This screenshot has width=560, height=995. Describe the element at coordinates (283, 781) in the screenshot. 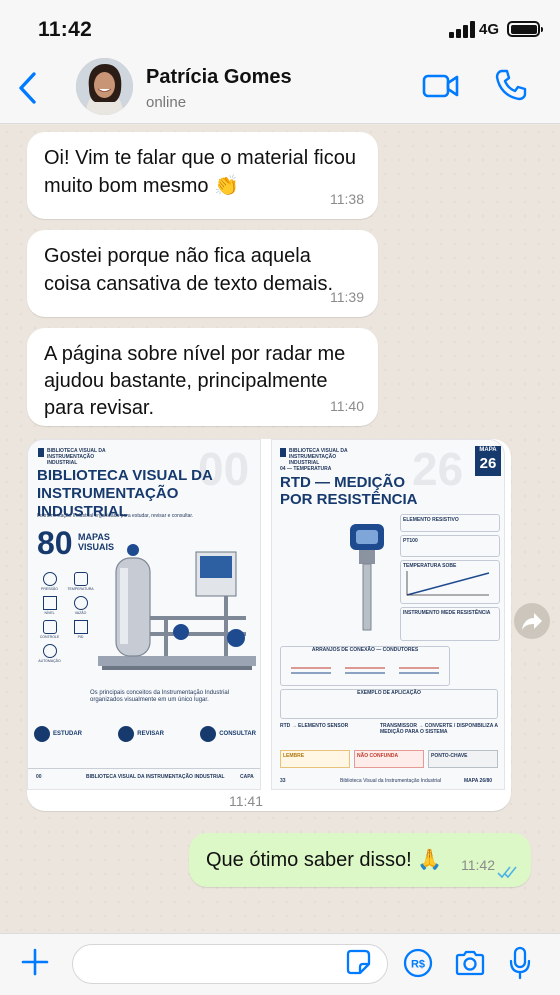

I see `poster-footer-left: 33` at that location.